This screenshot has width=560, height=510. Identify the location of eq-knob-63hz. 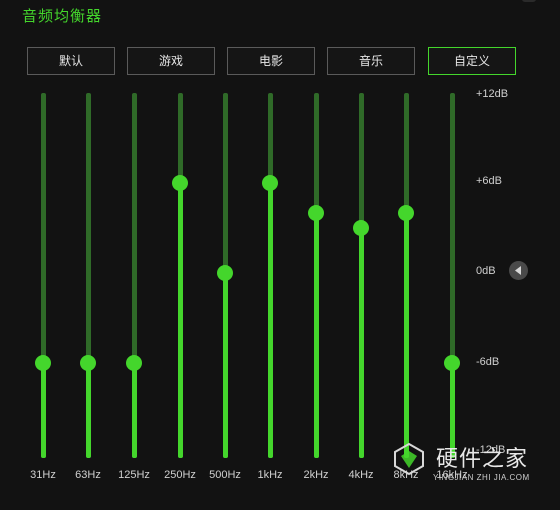
(88, 363).